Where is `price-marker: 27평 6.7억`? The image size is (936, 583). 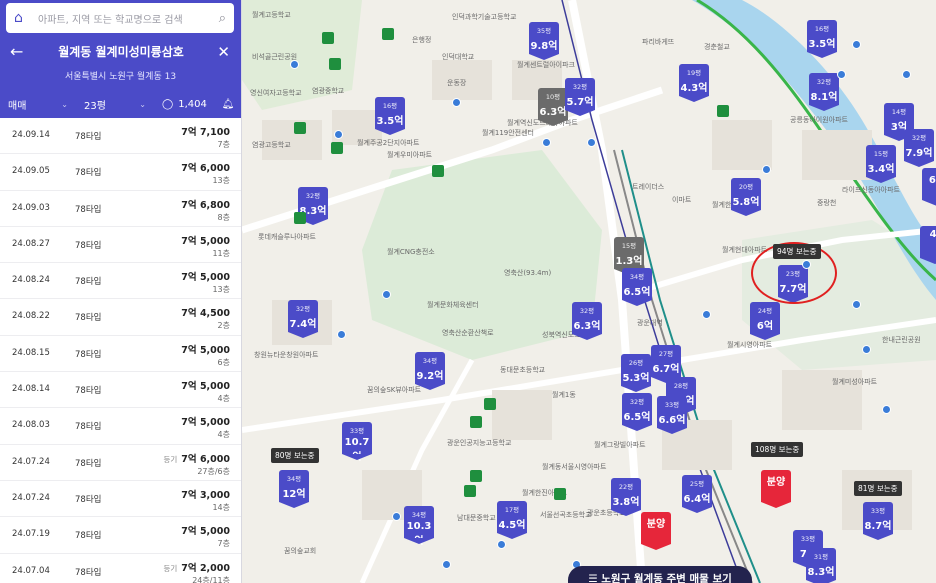 price-marker: 27평 6.7억 is located at coordinates (666, 364).